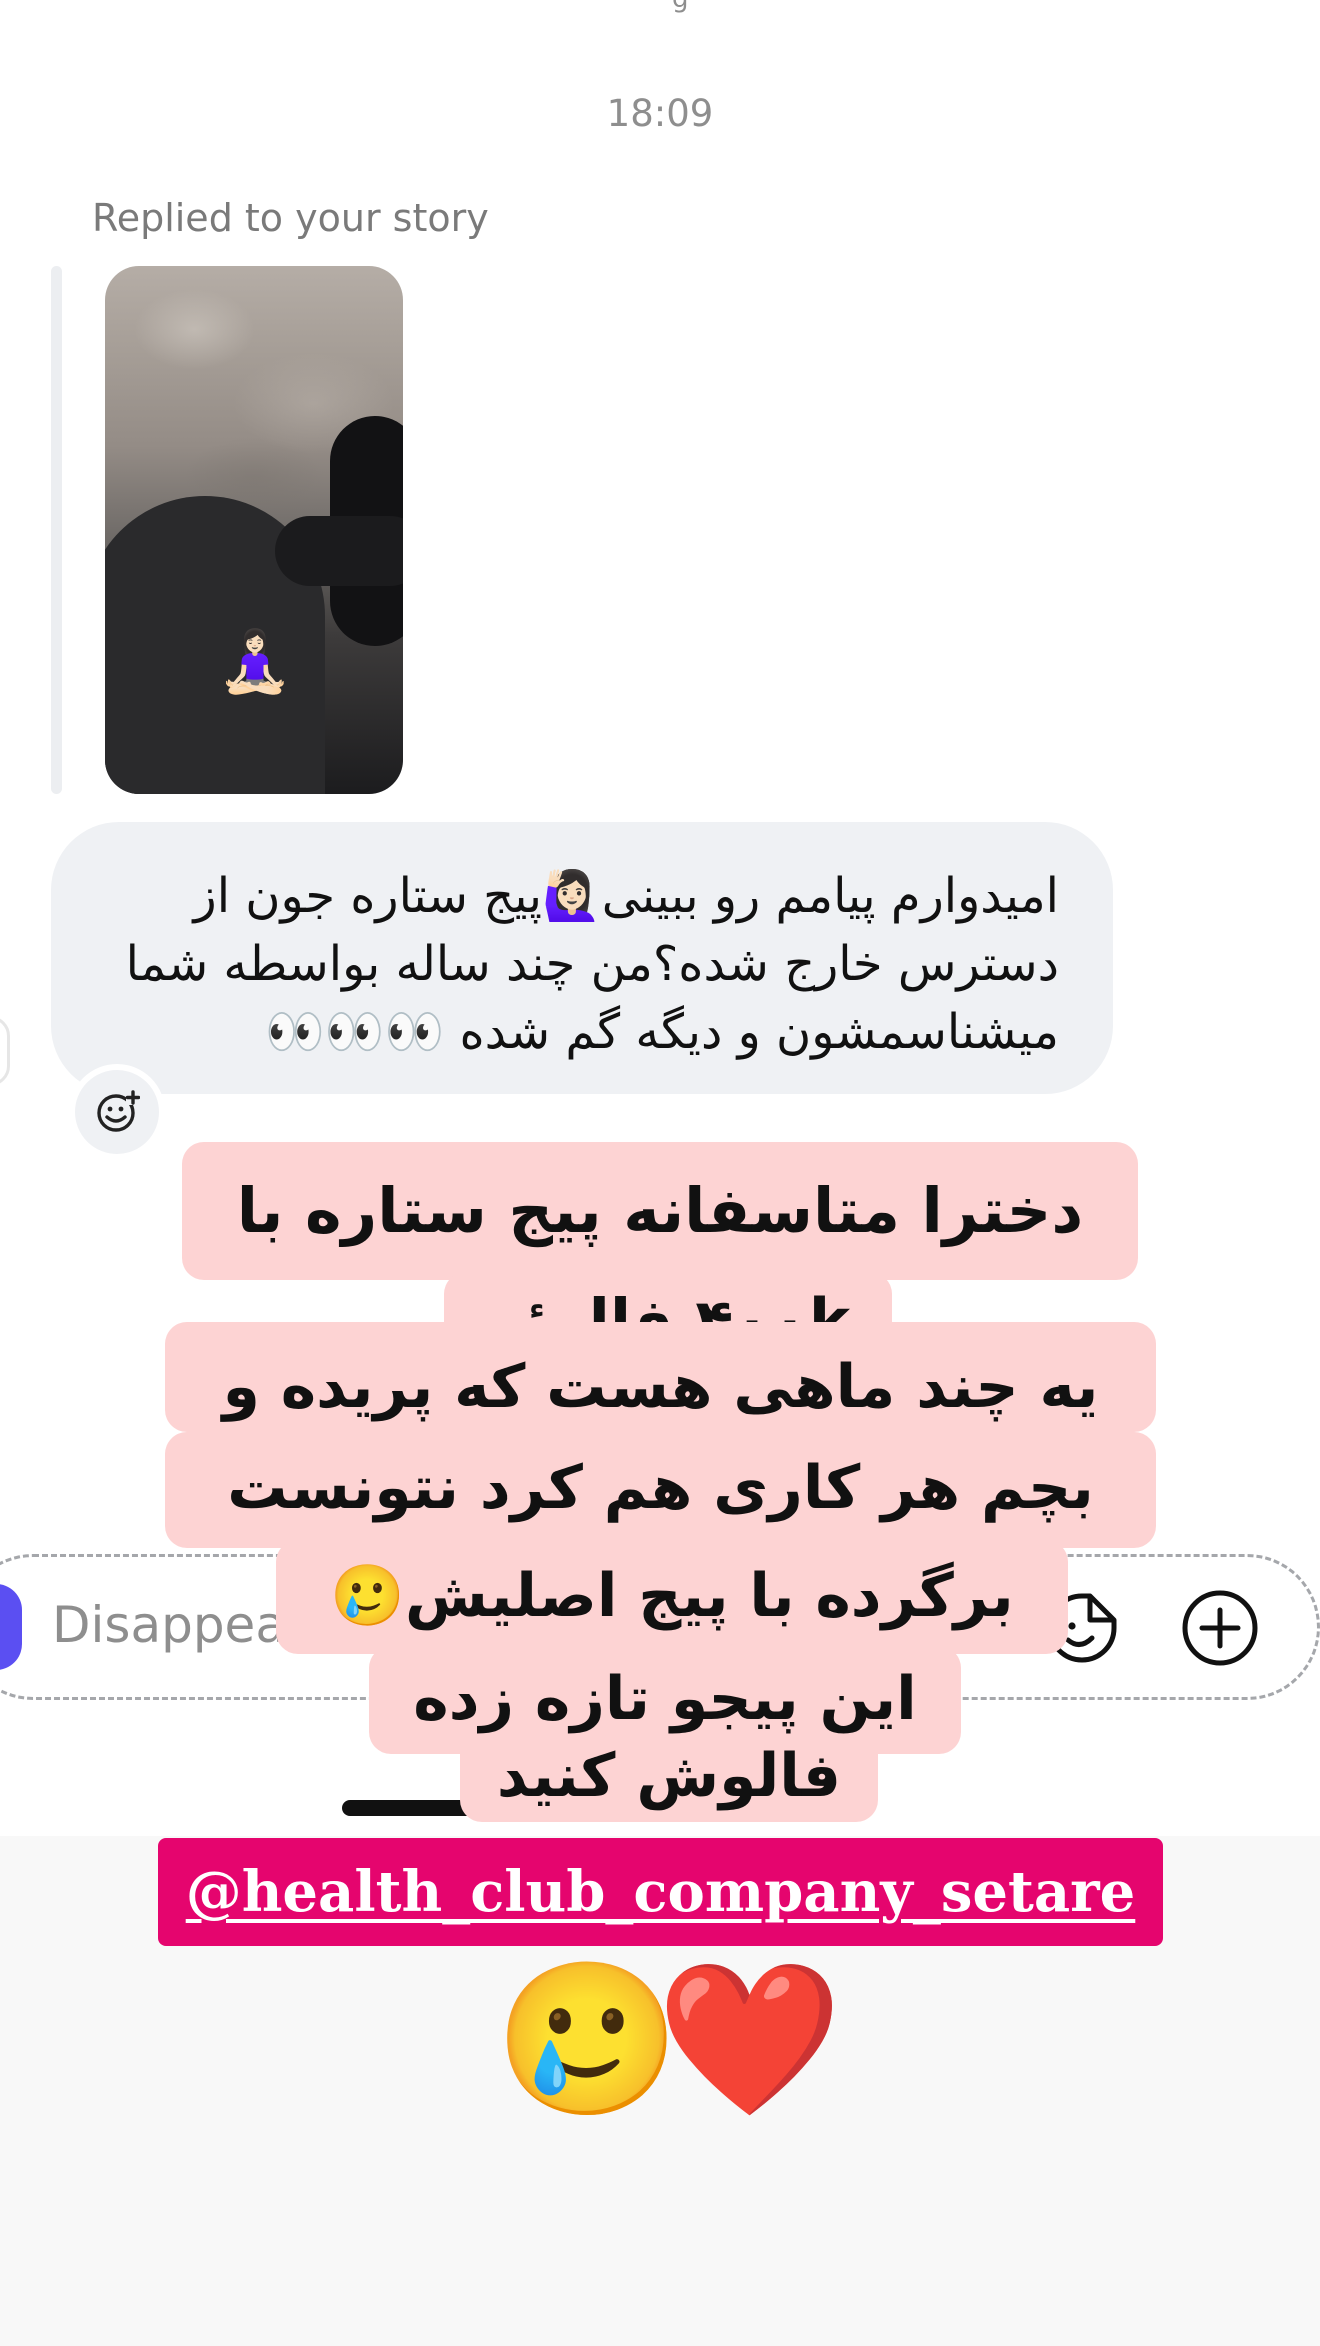 The height and width of the screenshot is (2346, 1320). I want to click on message-line: میشناسمشون و دیگه گم شده 👀👀👀, so click(661, 1032).